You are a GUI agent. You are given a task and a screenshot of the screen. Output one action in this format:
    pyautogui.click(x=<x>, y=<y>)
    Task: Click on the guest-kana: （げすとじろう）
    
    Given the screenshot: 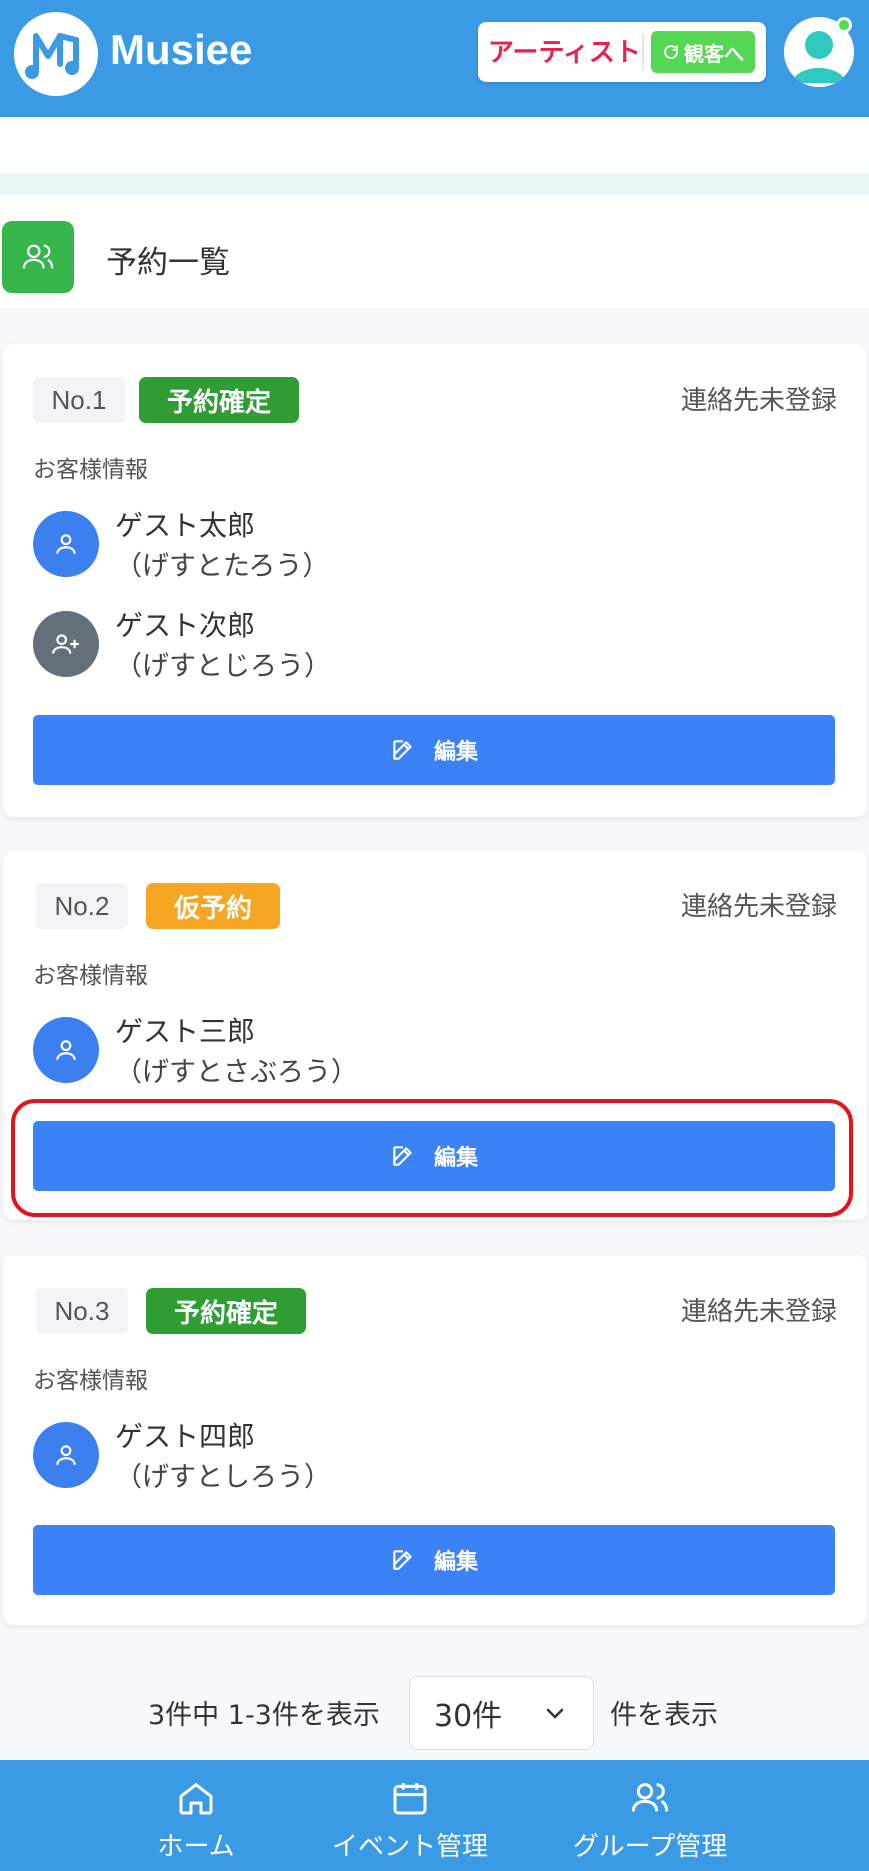 What is the action you would take?
    pyautogui.click(x=223, y=666)
    